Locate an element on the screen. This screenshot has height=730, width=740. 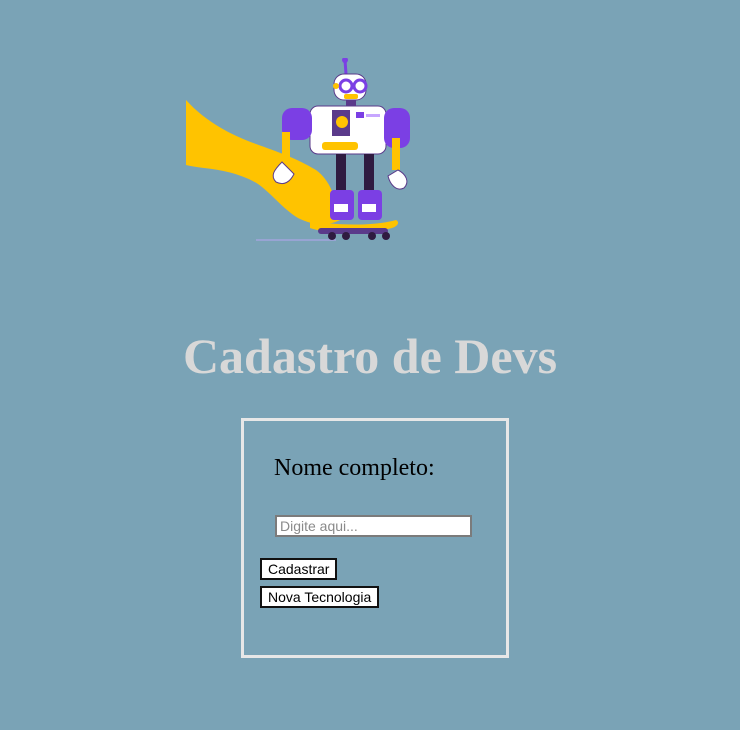
page-title: Cadastro de Devs is located at coordinates (370, 356).